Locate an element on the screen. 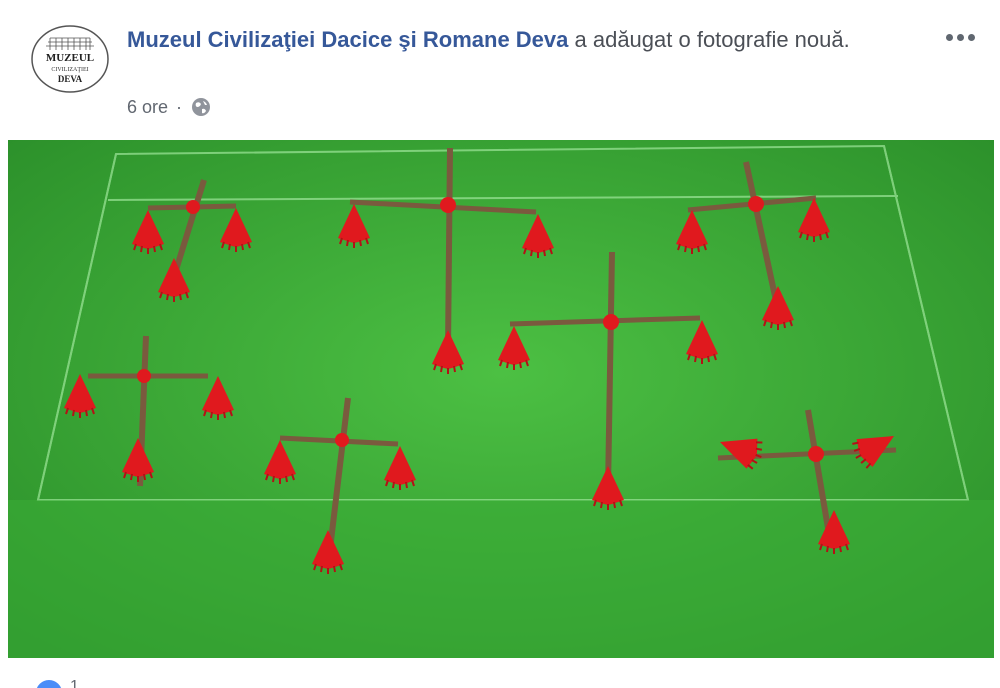 The height and width of the screenshot is (688, 1000). more-options-button is located at coordinates (960, 37).